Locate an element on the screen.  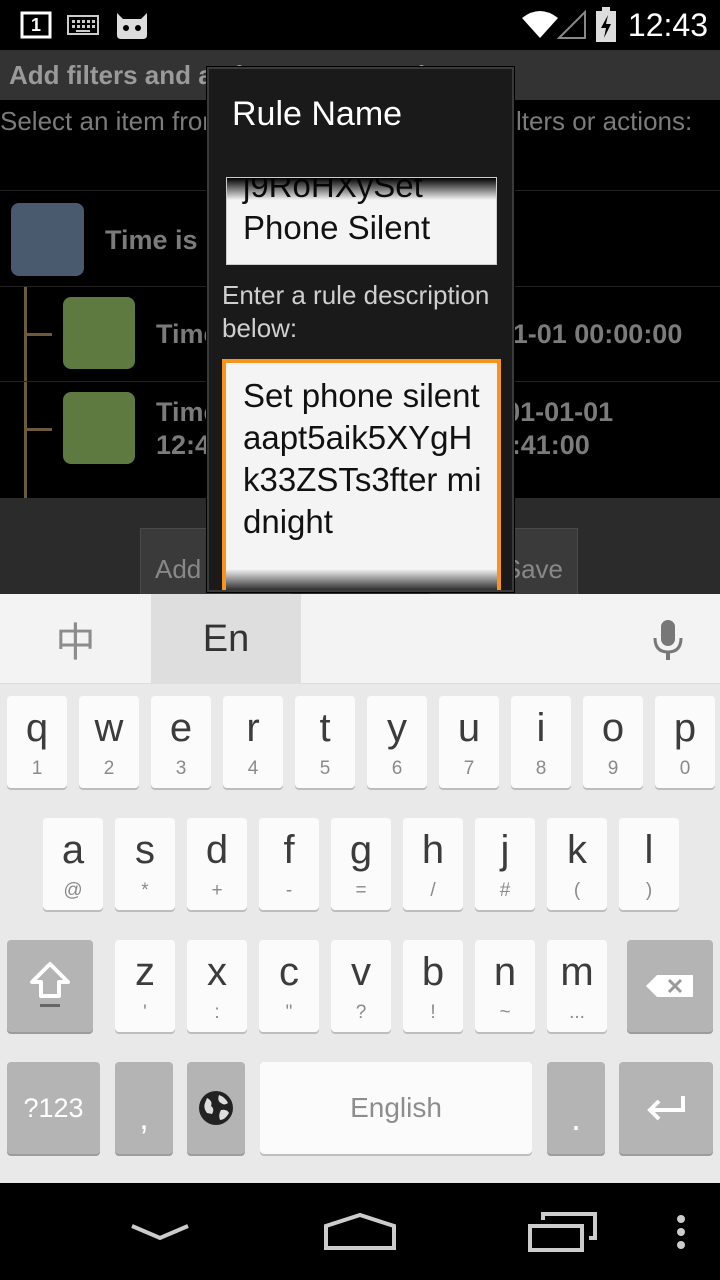
battery-charging-icon is located at coordinates (606, 25).